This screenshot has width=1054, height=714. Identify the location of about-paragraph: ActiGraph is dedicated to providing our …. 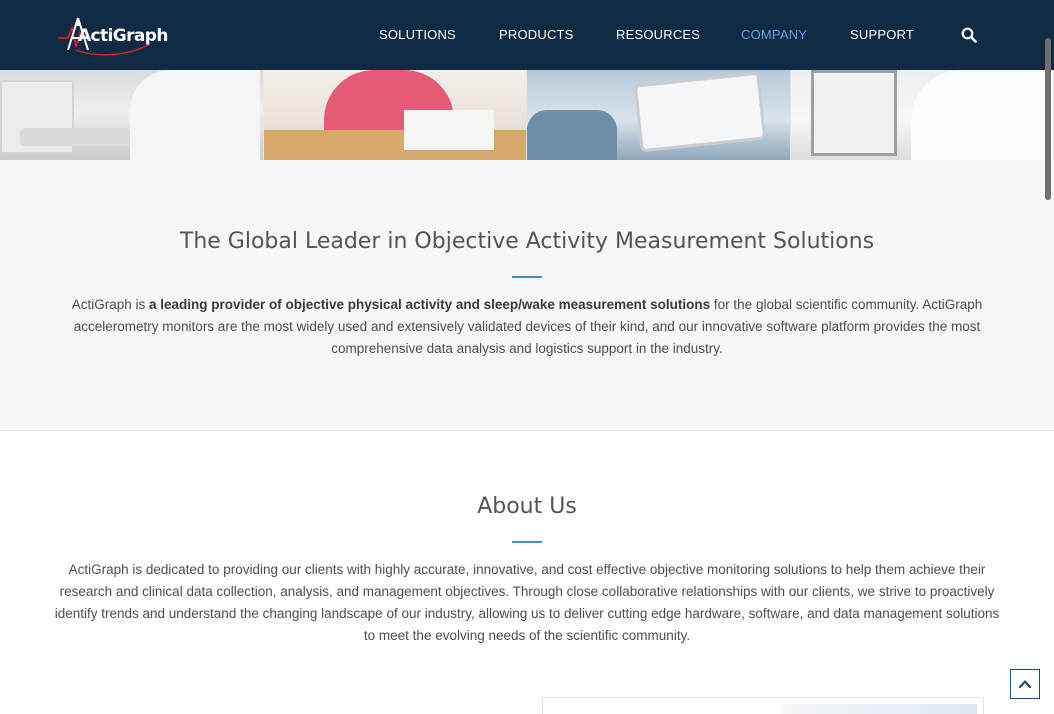
(527, 603).